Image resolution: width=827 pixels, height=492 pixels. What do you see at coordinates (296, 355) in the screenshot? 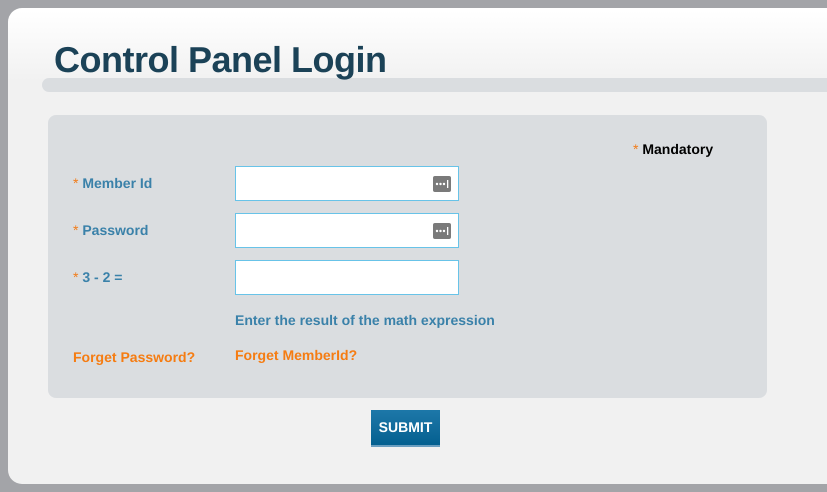
I see `forgot-memberid-link: Forget MemberId?` at bounding box center [296, 355].